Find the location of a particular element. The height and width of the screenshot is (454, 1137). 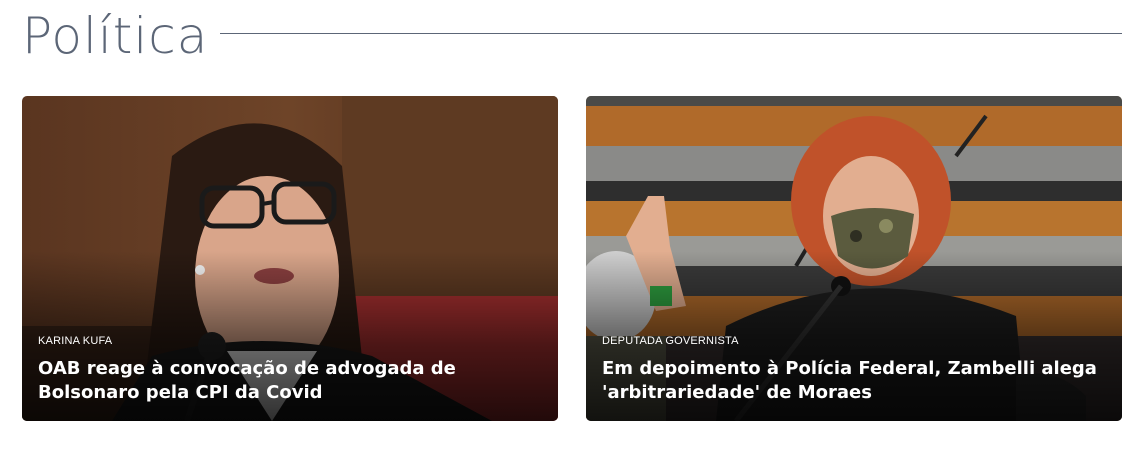

section-divider is located at coordinates (671, 33).